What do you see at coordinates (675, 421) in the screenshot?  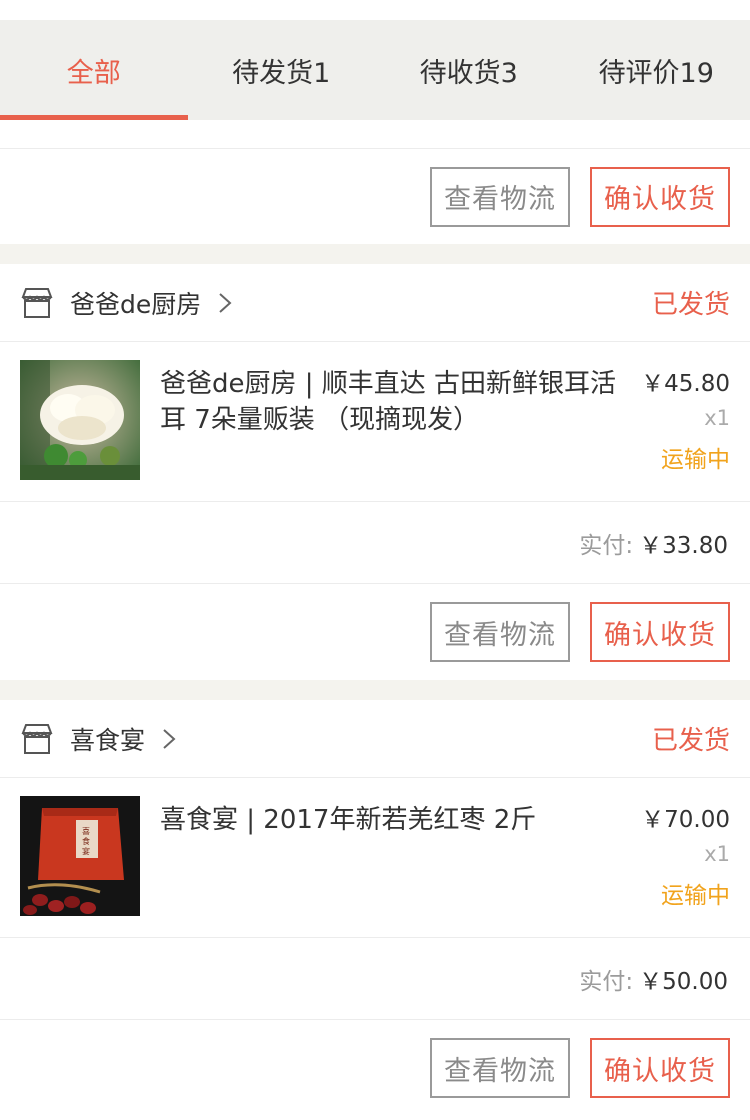 I see `item-meta: ￥45.80 x1 运输中` at bounding box center [675, 421].